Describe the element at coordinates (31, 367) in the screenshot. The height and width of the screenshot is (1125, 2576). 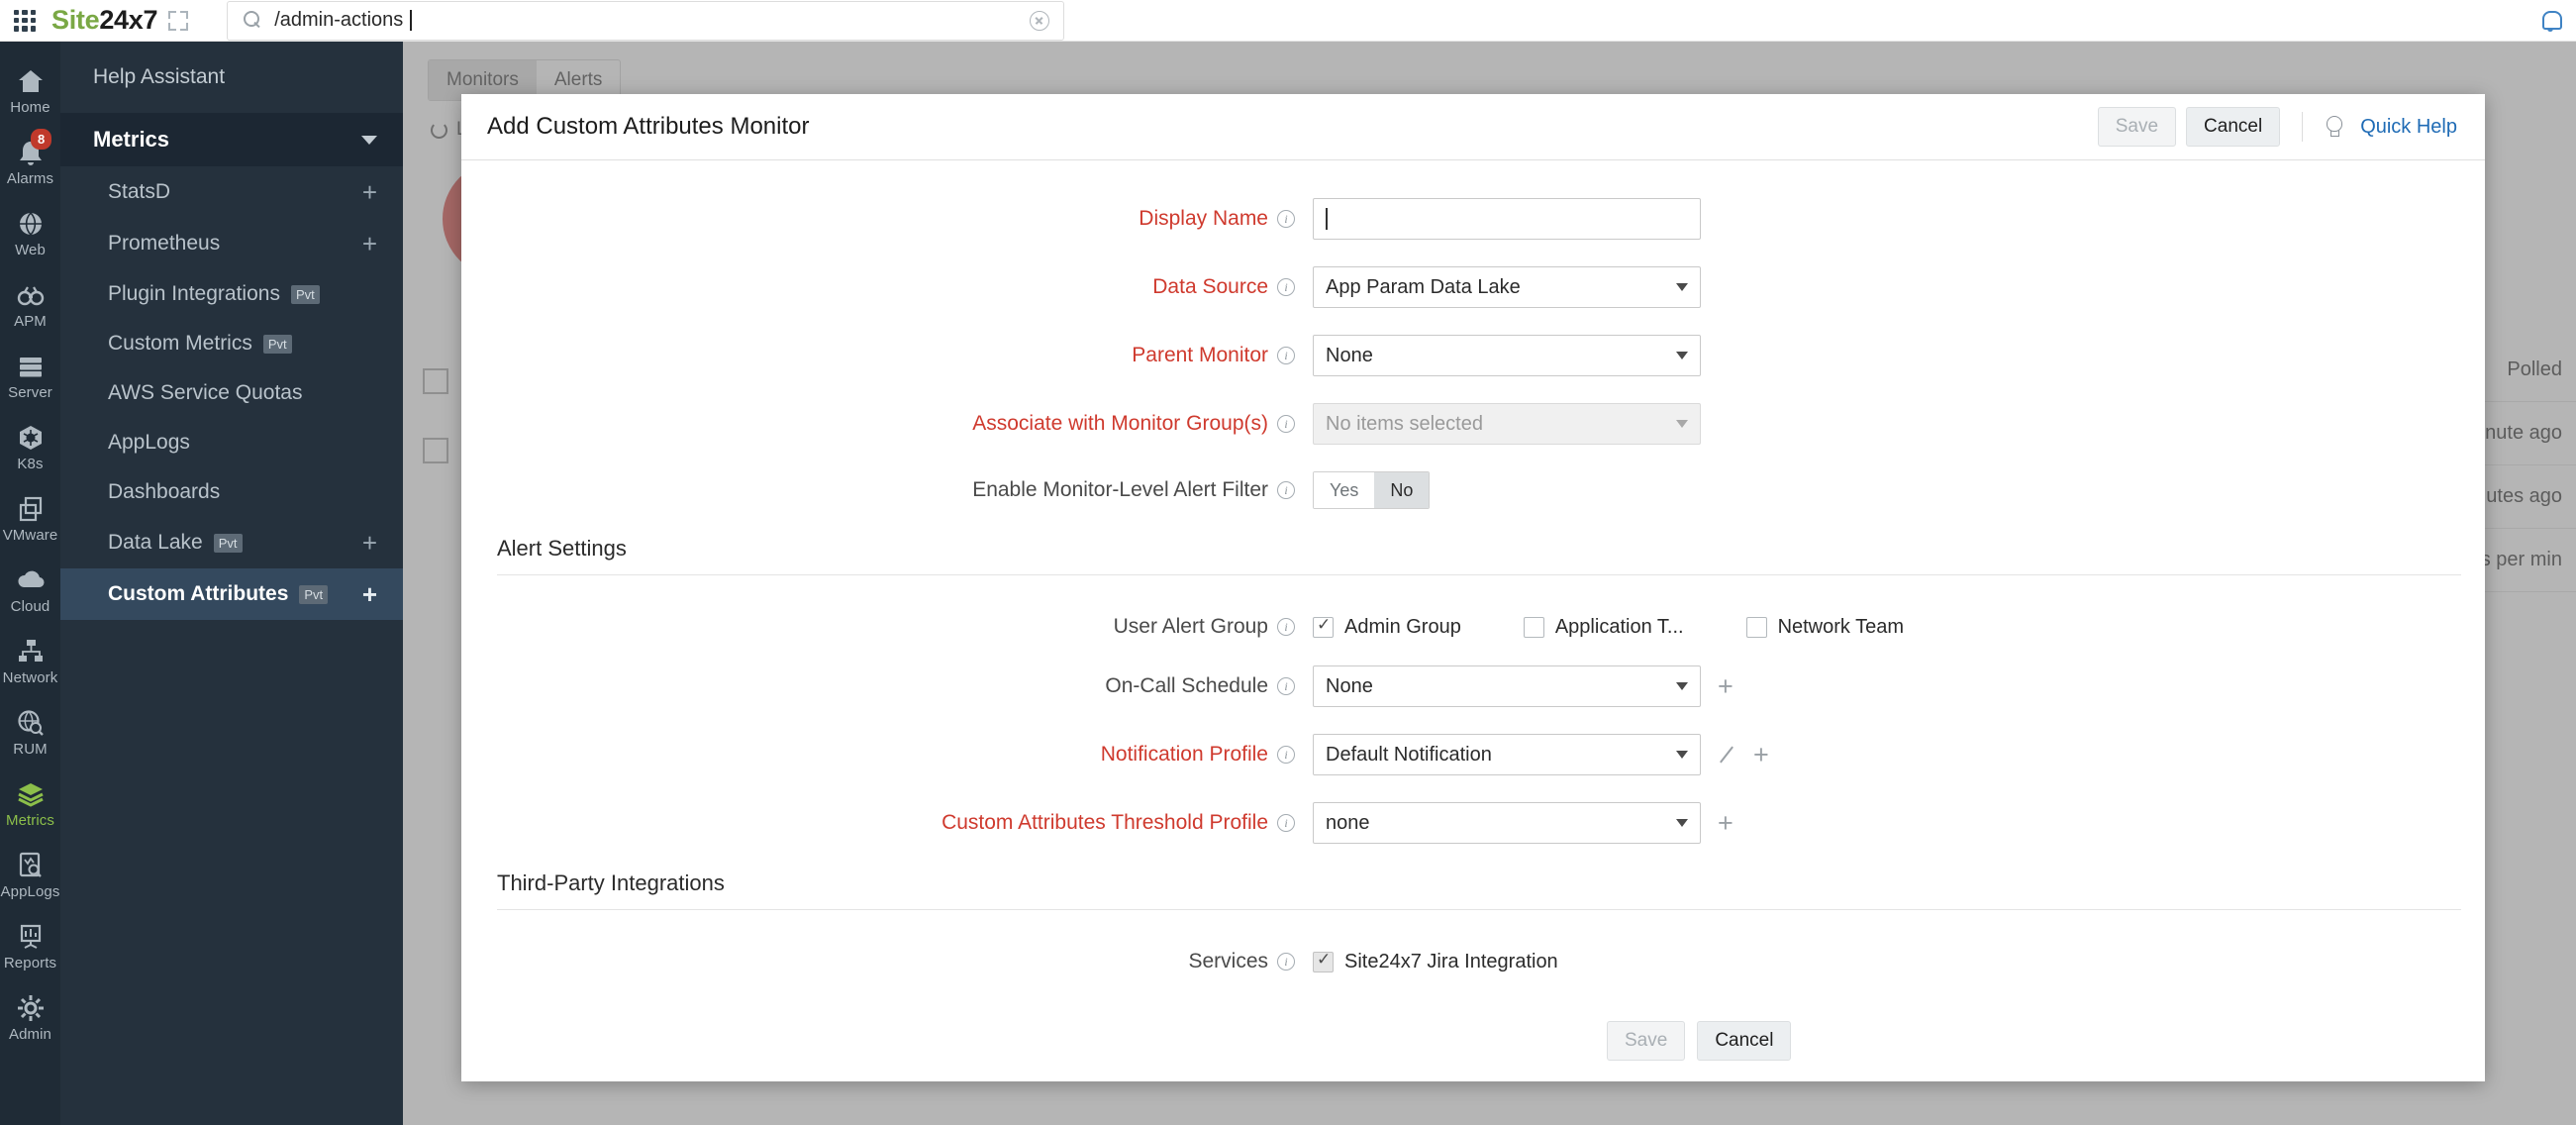
I see `server-icon` at that location.